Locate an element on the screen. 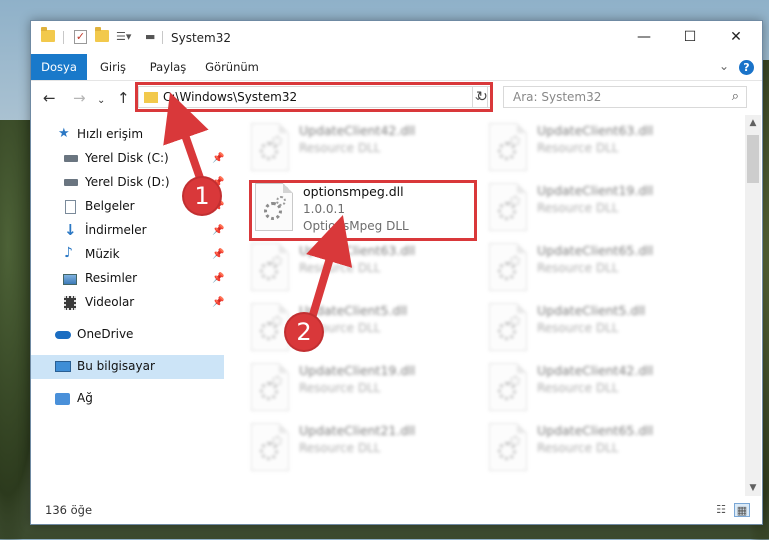  quick-access-dropdown-icon: ▬ is located at coordinates (150, 37).